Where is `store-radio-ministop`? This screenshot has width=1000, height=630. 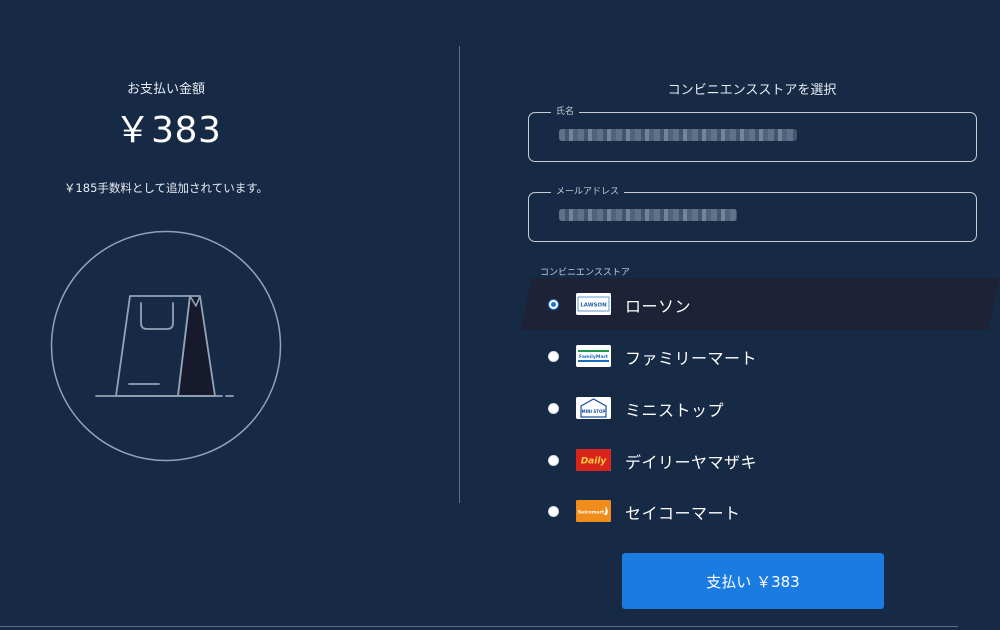
store-radio-ministop is located at coordinates (553, 408).